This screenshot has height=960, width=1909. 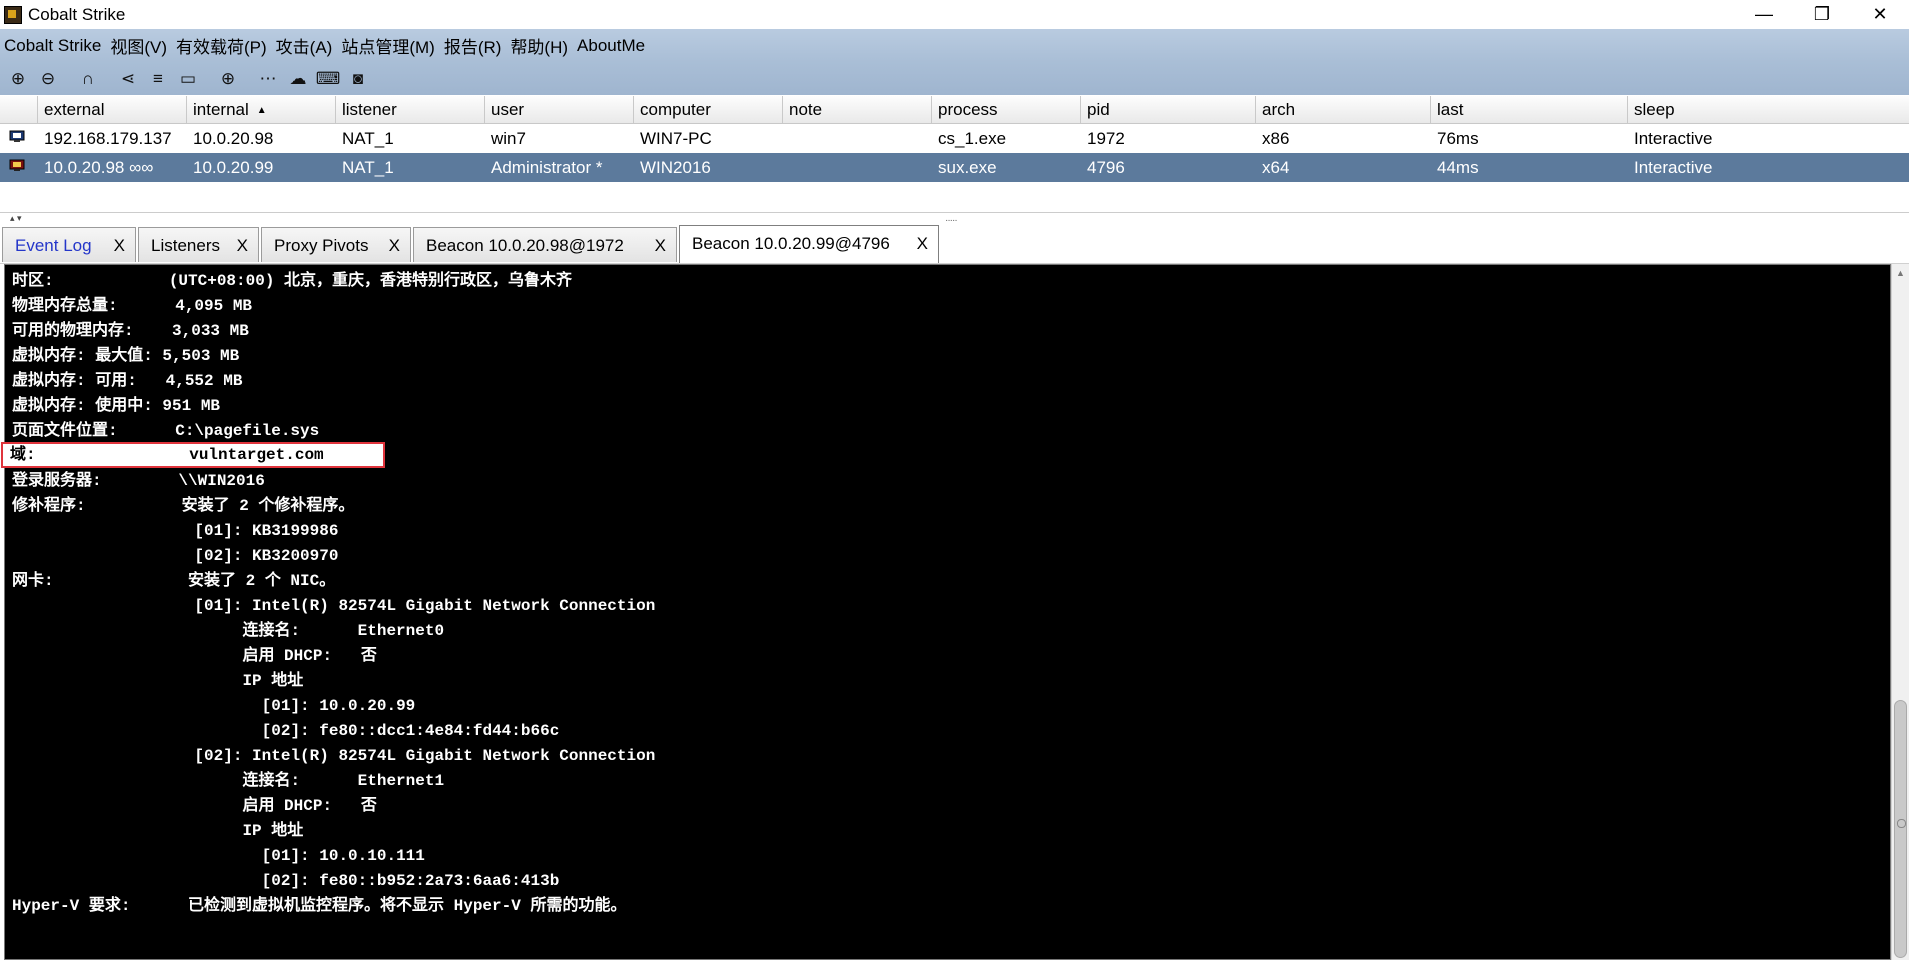 I want to click on tab-proxy-pivots: Proxy Pivots X, so click(x=336, y=244).